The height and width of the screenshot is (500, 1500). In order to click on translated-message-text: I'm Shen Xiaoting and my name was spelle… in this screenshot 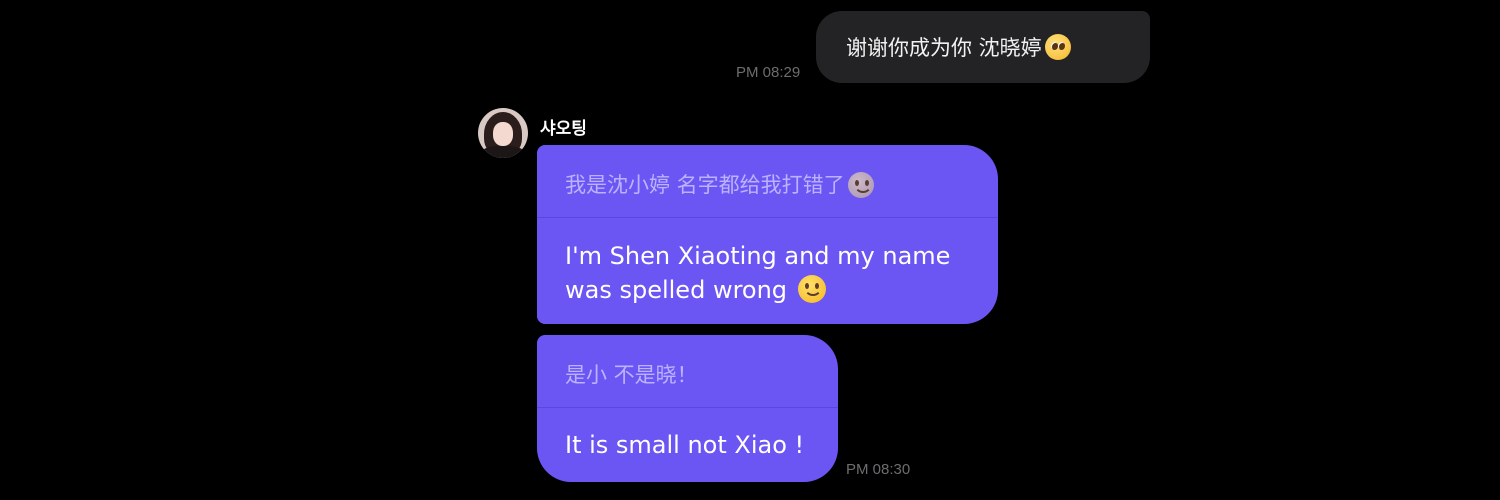, I will do `click(757, 273)`.